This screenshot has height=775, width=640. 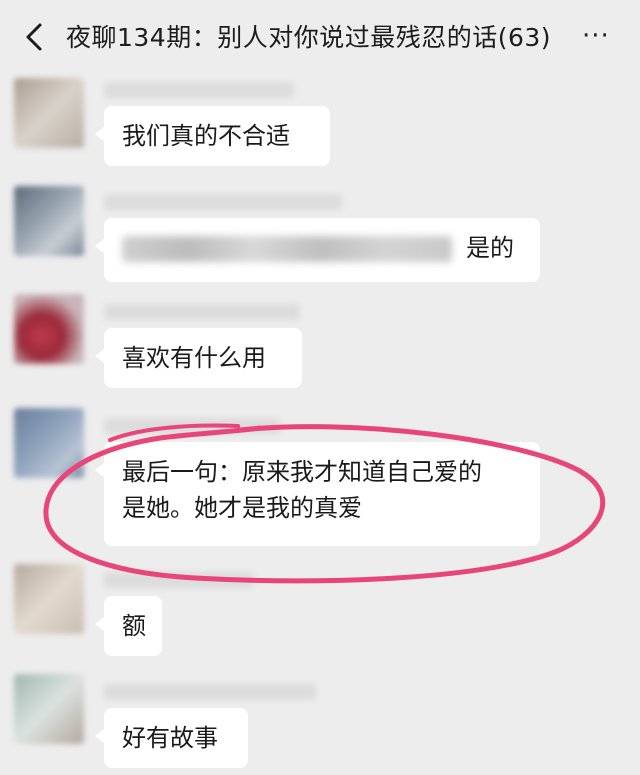 I want to click on message-text: 好有故事, so click(x=170, y=738).